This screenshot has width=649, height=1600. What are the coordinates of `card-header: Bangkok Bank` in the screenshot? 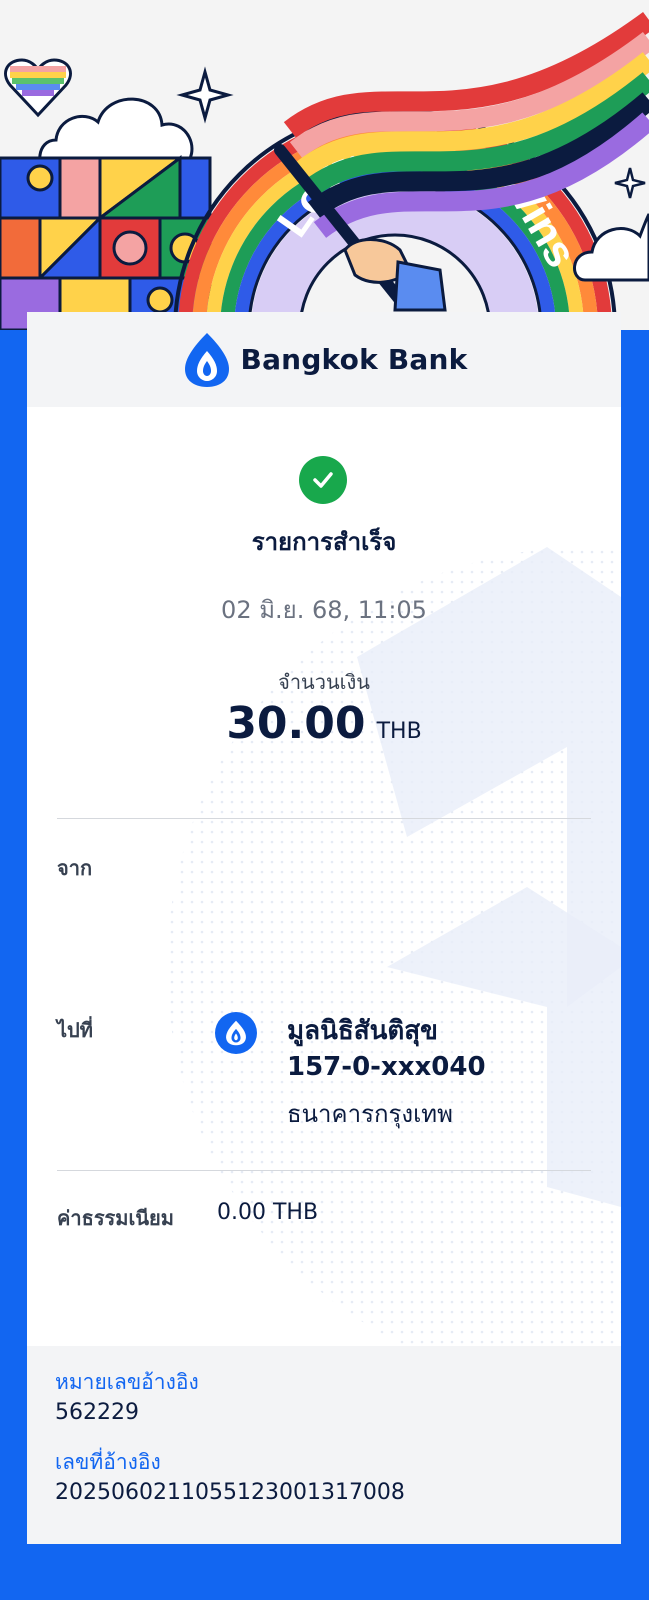 It's located at (324, 359).